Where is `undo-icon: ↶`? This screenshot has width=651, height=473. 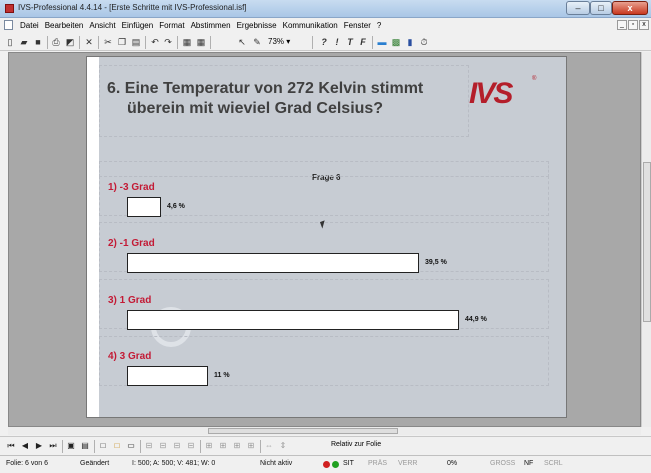
undo-icon: ↶ is located at coordinates (155, 42).